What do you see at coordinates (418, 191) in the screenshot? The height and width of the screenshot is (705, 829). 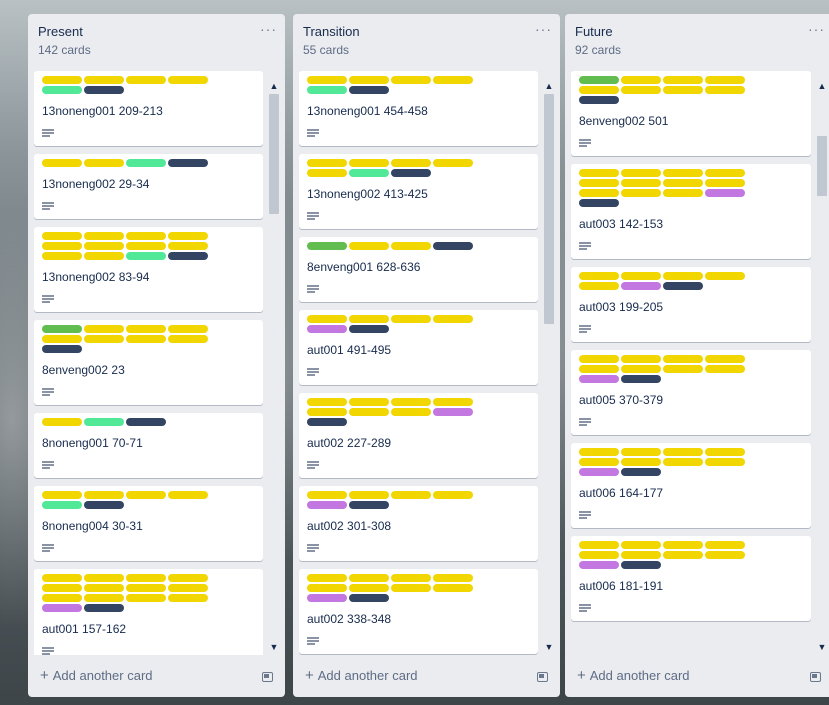 I see `card: 13noneng002 413-425` at bounding box center [418, 191].